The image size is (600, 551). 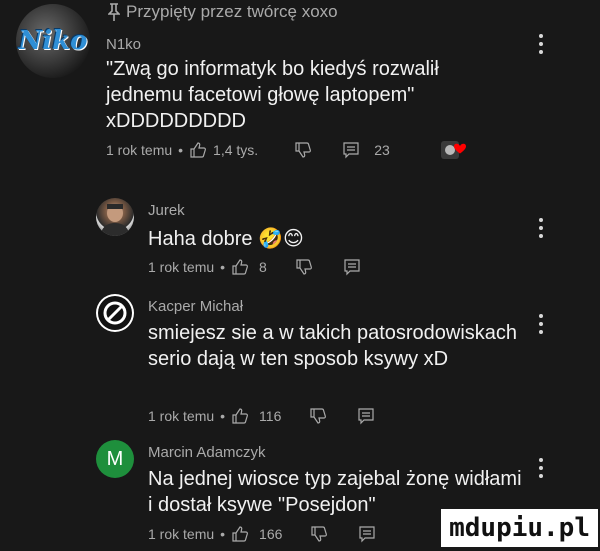 I want to click on comment-text: Haha dobre 🤣😊, so click(x=226, y=239).